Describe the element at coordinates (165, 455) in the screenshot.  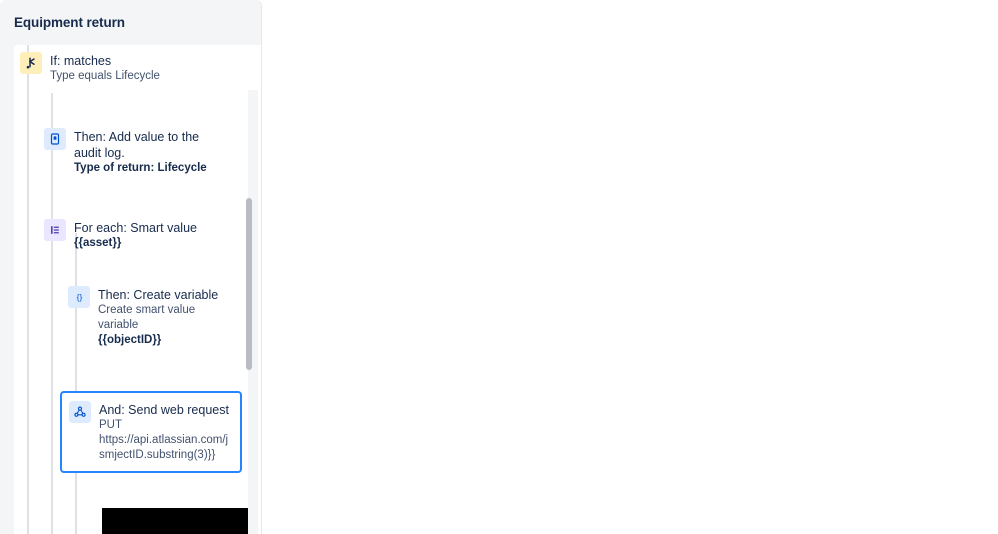
I see `rule-step-url-end: jectID.substring(3)}}` at that location.